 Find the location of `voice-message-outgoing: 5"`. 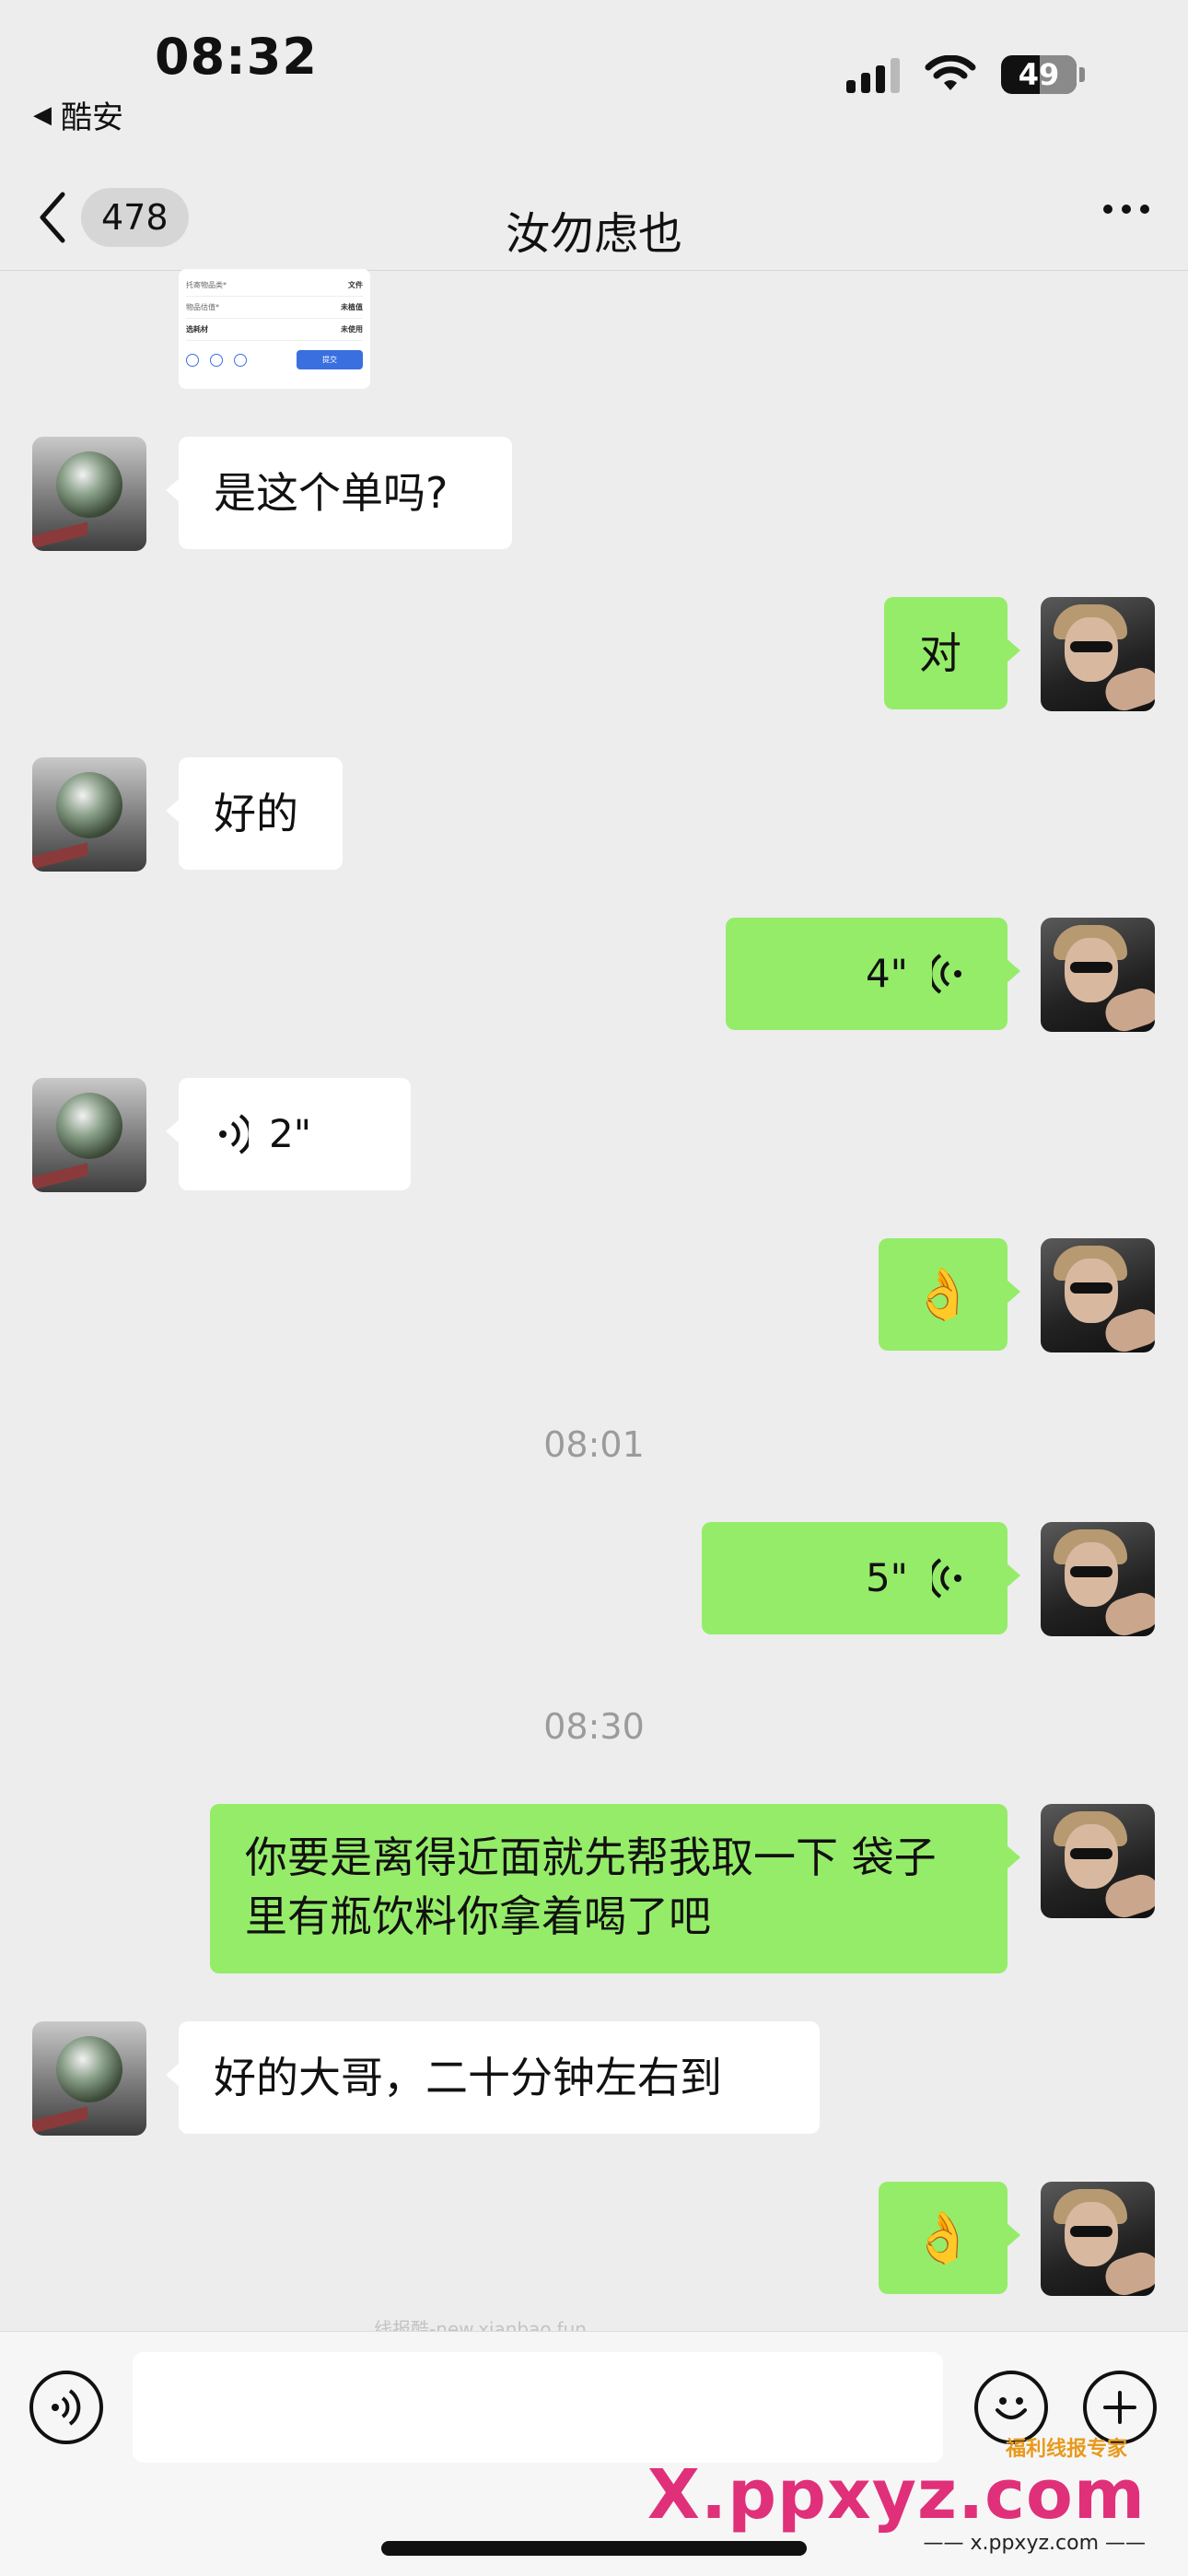

voice-message-outgoing: 5" is located at coordinates (861, 1578).